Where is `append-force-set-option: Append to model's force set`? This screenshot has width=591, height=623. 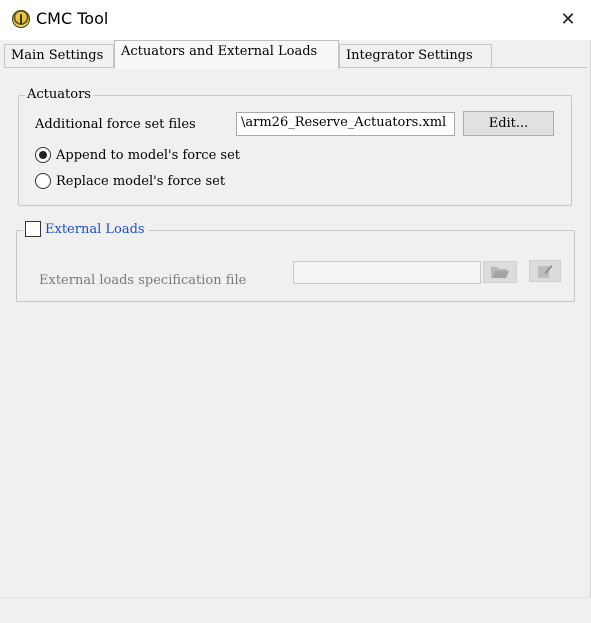 append-force-set-option: Append to model's force set is located at coordinates (137, 155).